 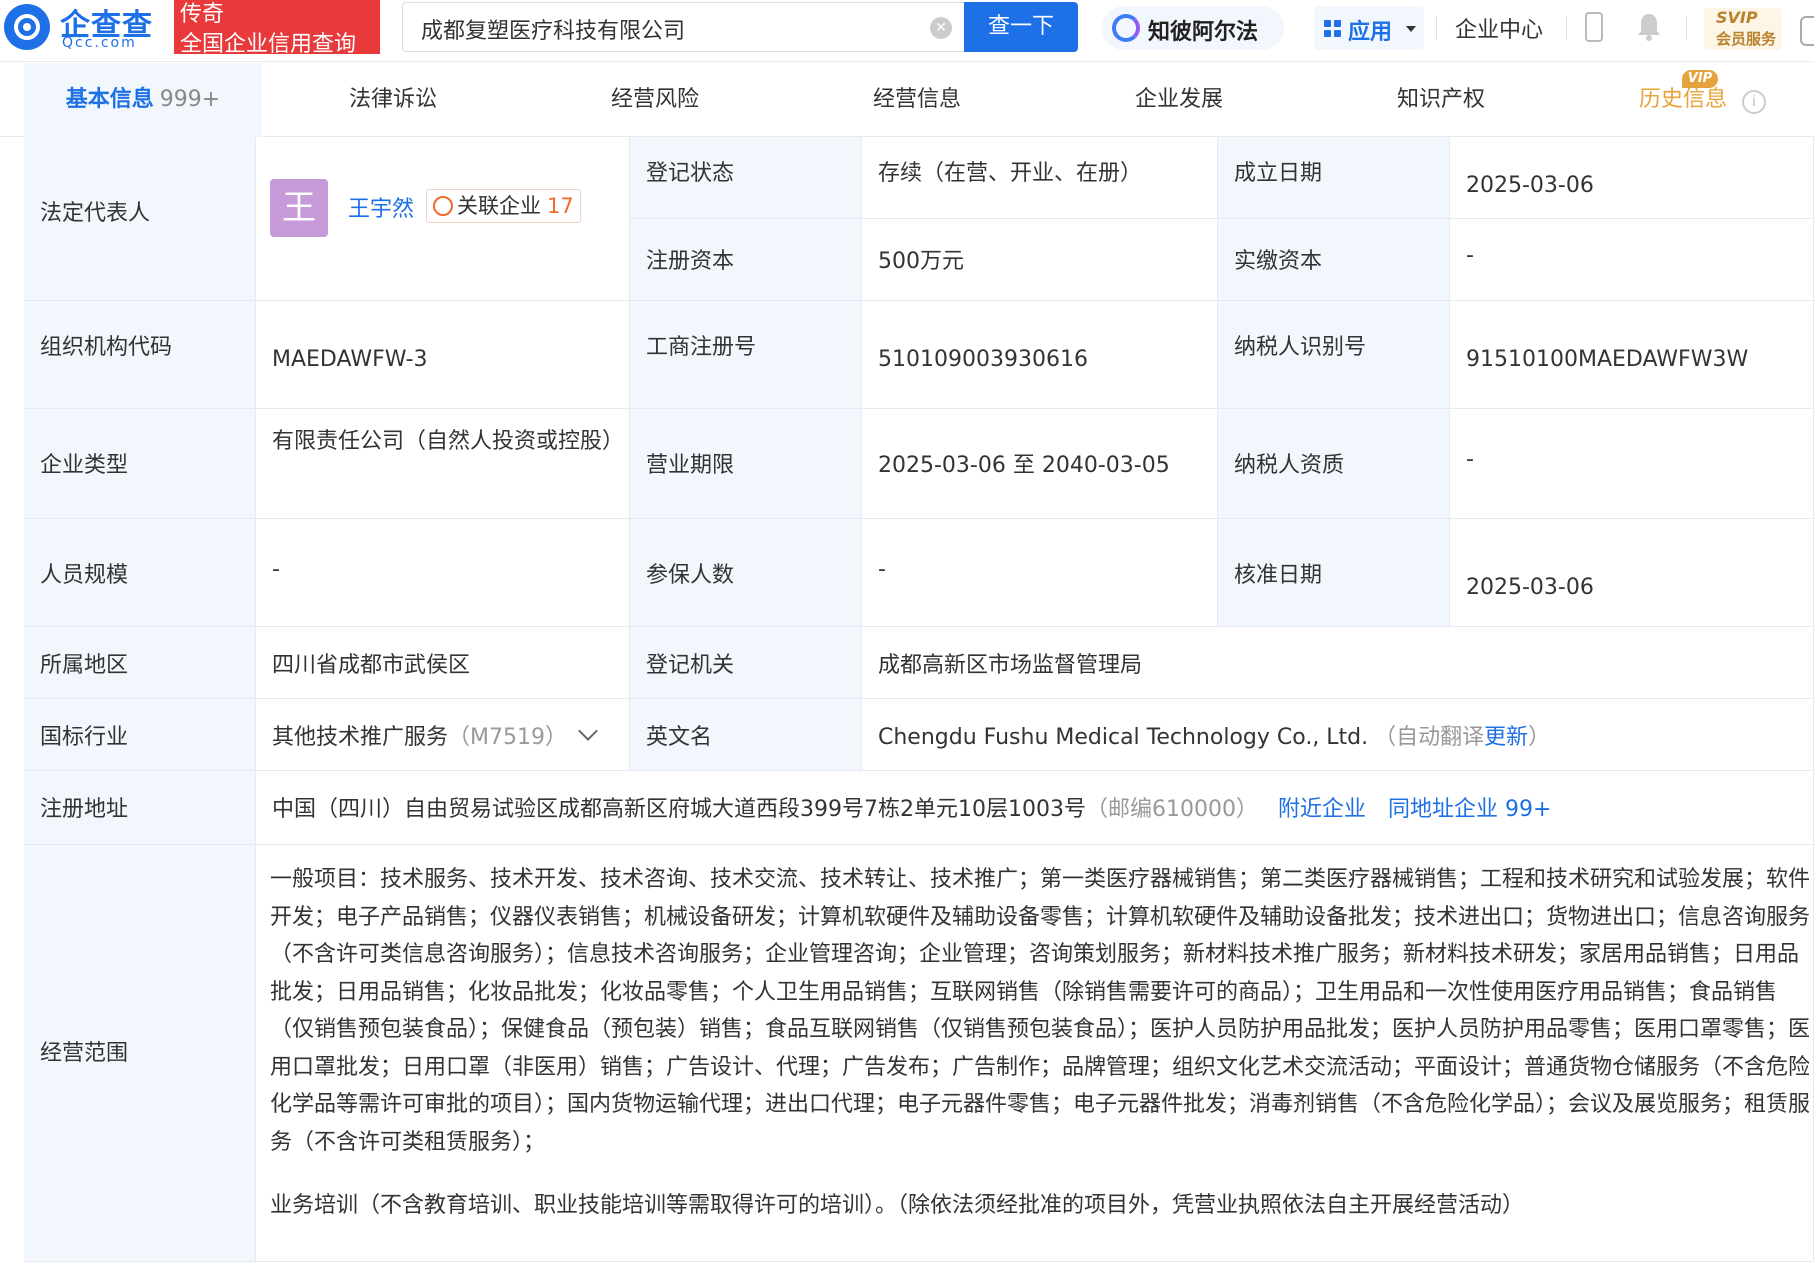 What do you see at coordinates (95, 213) in the screenshot?
I see `label-text: 法定代表人` at bounding box center [95, 213].